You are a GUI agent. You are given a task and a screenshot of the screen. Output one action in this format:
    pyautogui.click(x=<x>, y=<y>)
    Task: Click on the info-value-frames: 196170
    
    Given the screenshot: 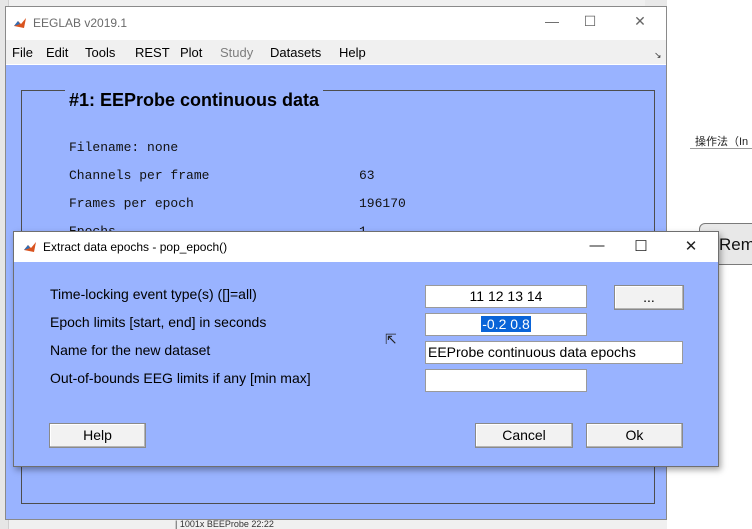 What is the action you would take?
    pyautogui.click(x=382, y=203)
    